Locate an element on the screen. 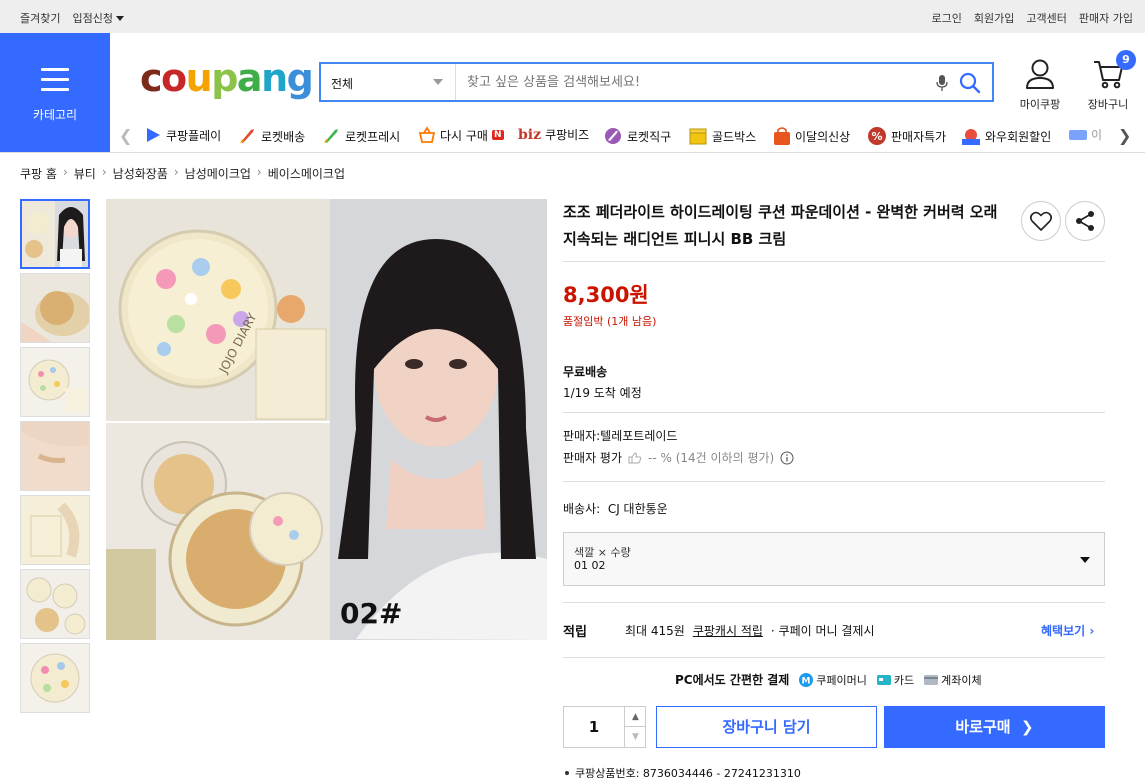  login-link: 로그인 is located at coordinates (947, 18).